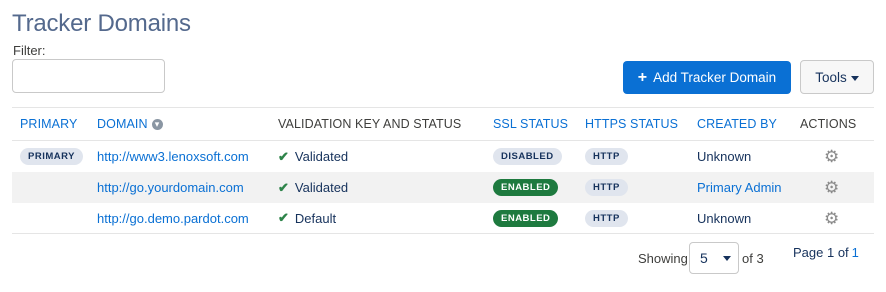 The height and width of the screenshot is (292, 886). Describe the element at coordinates (753, 258) in the screenshot. I see `of-total-label: of 3` at that location.